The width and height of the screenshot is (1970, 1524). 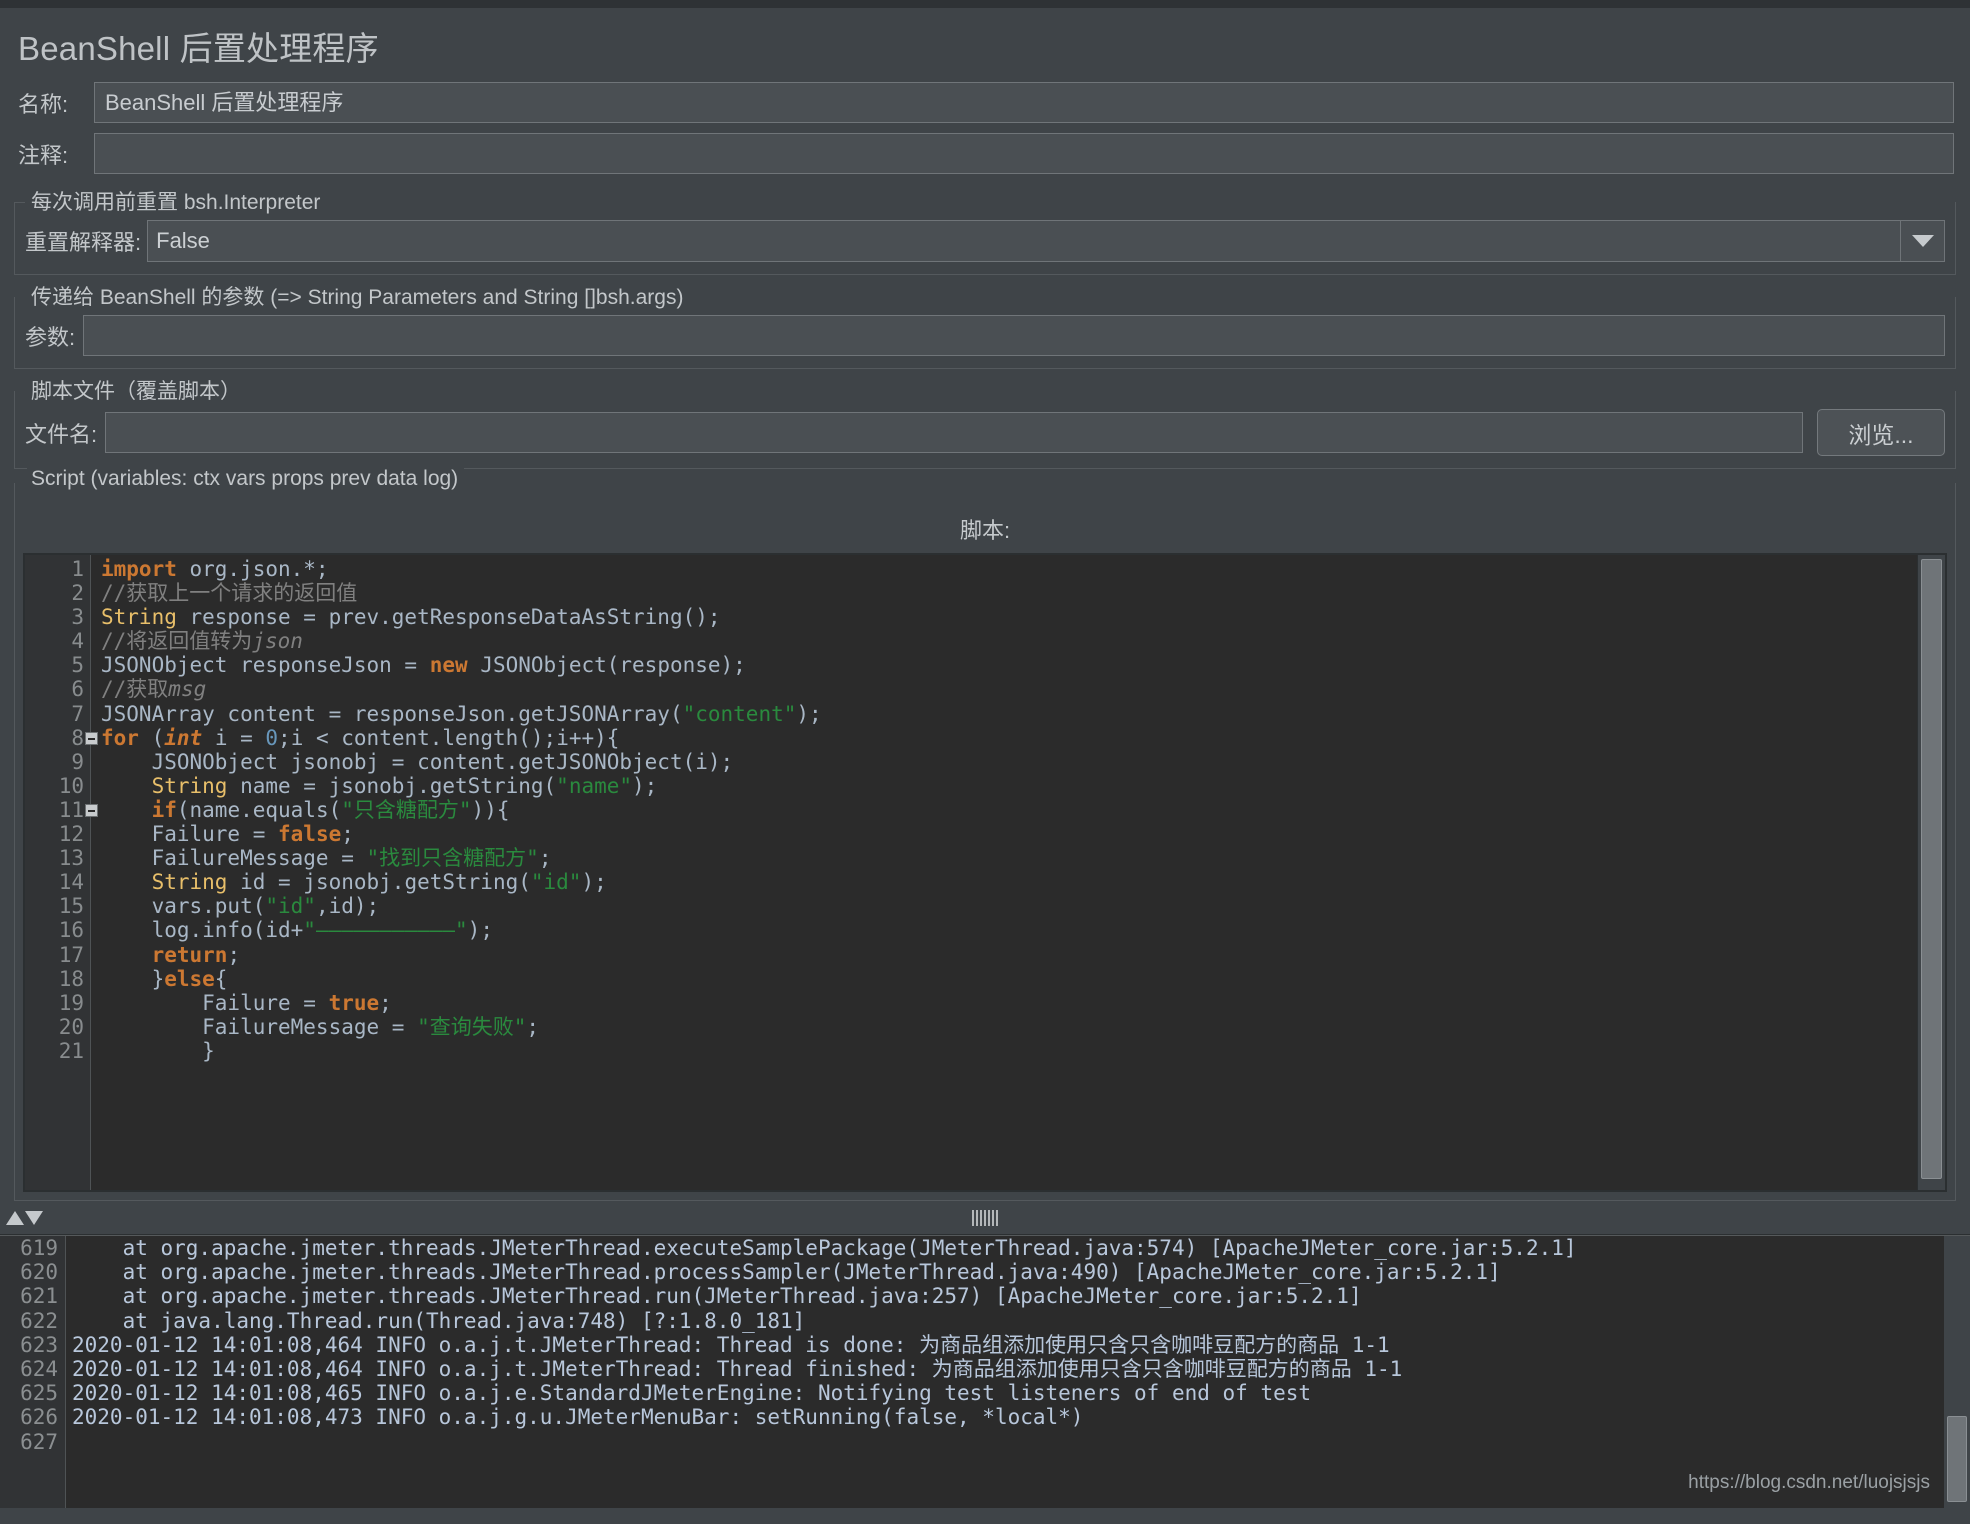 I want to click on script-file-legend: 脚本文件（覆盖脚本）, so click(x=137, y=390).